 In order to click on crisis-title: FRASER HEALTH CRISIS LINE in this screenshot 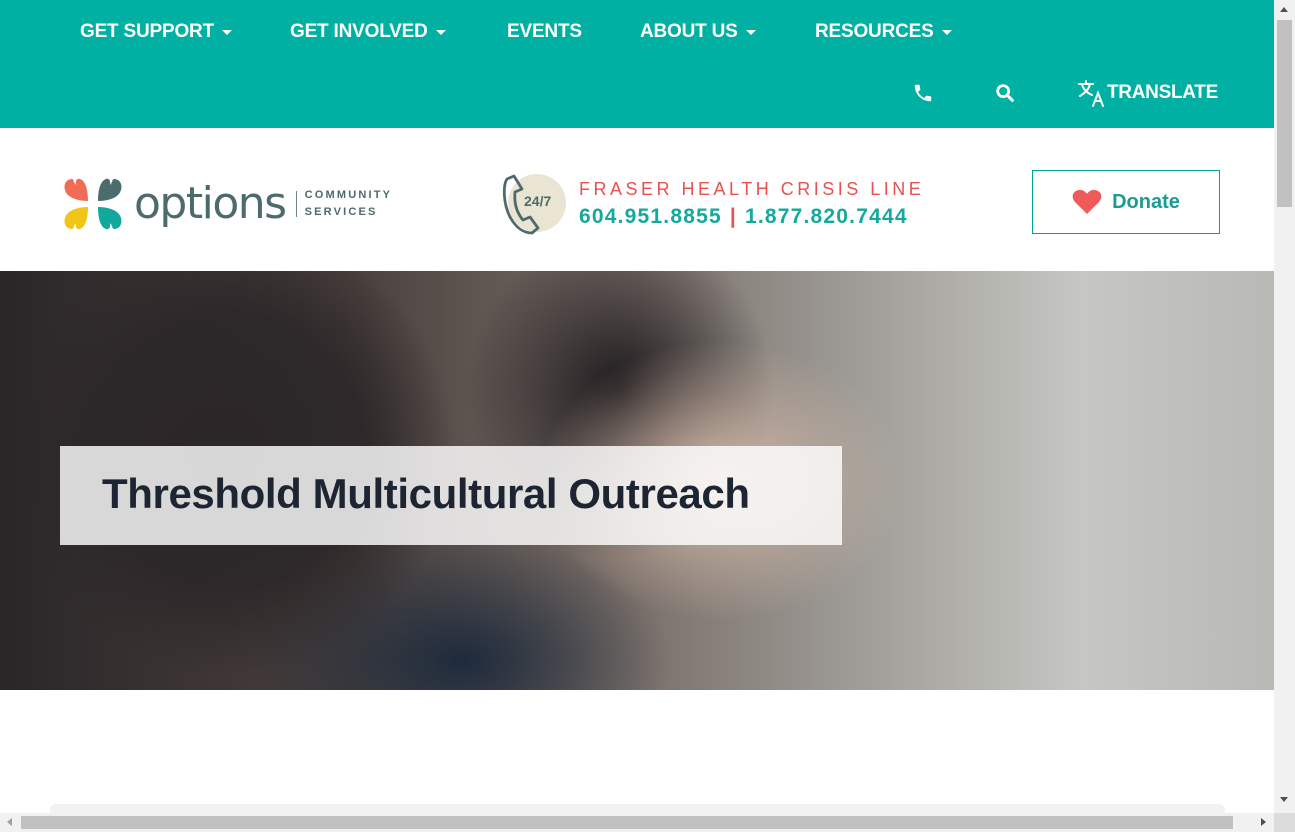, I will do `click(752, 189)`.